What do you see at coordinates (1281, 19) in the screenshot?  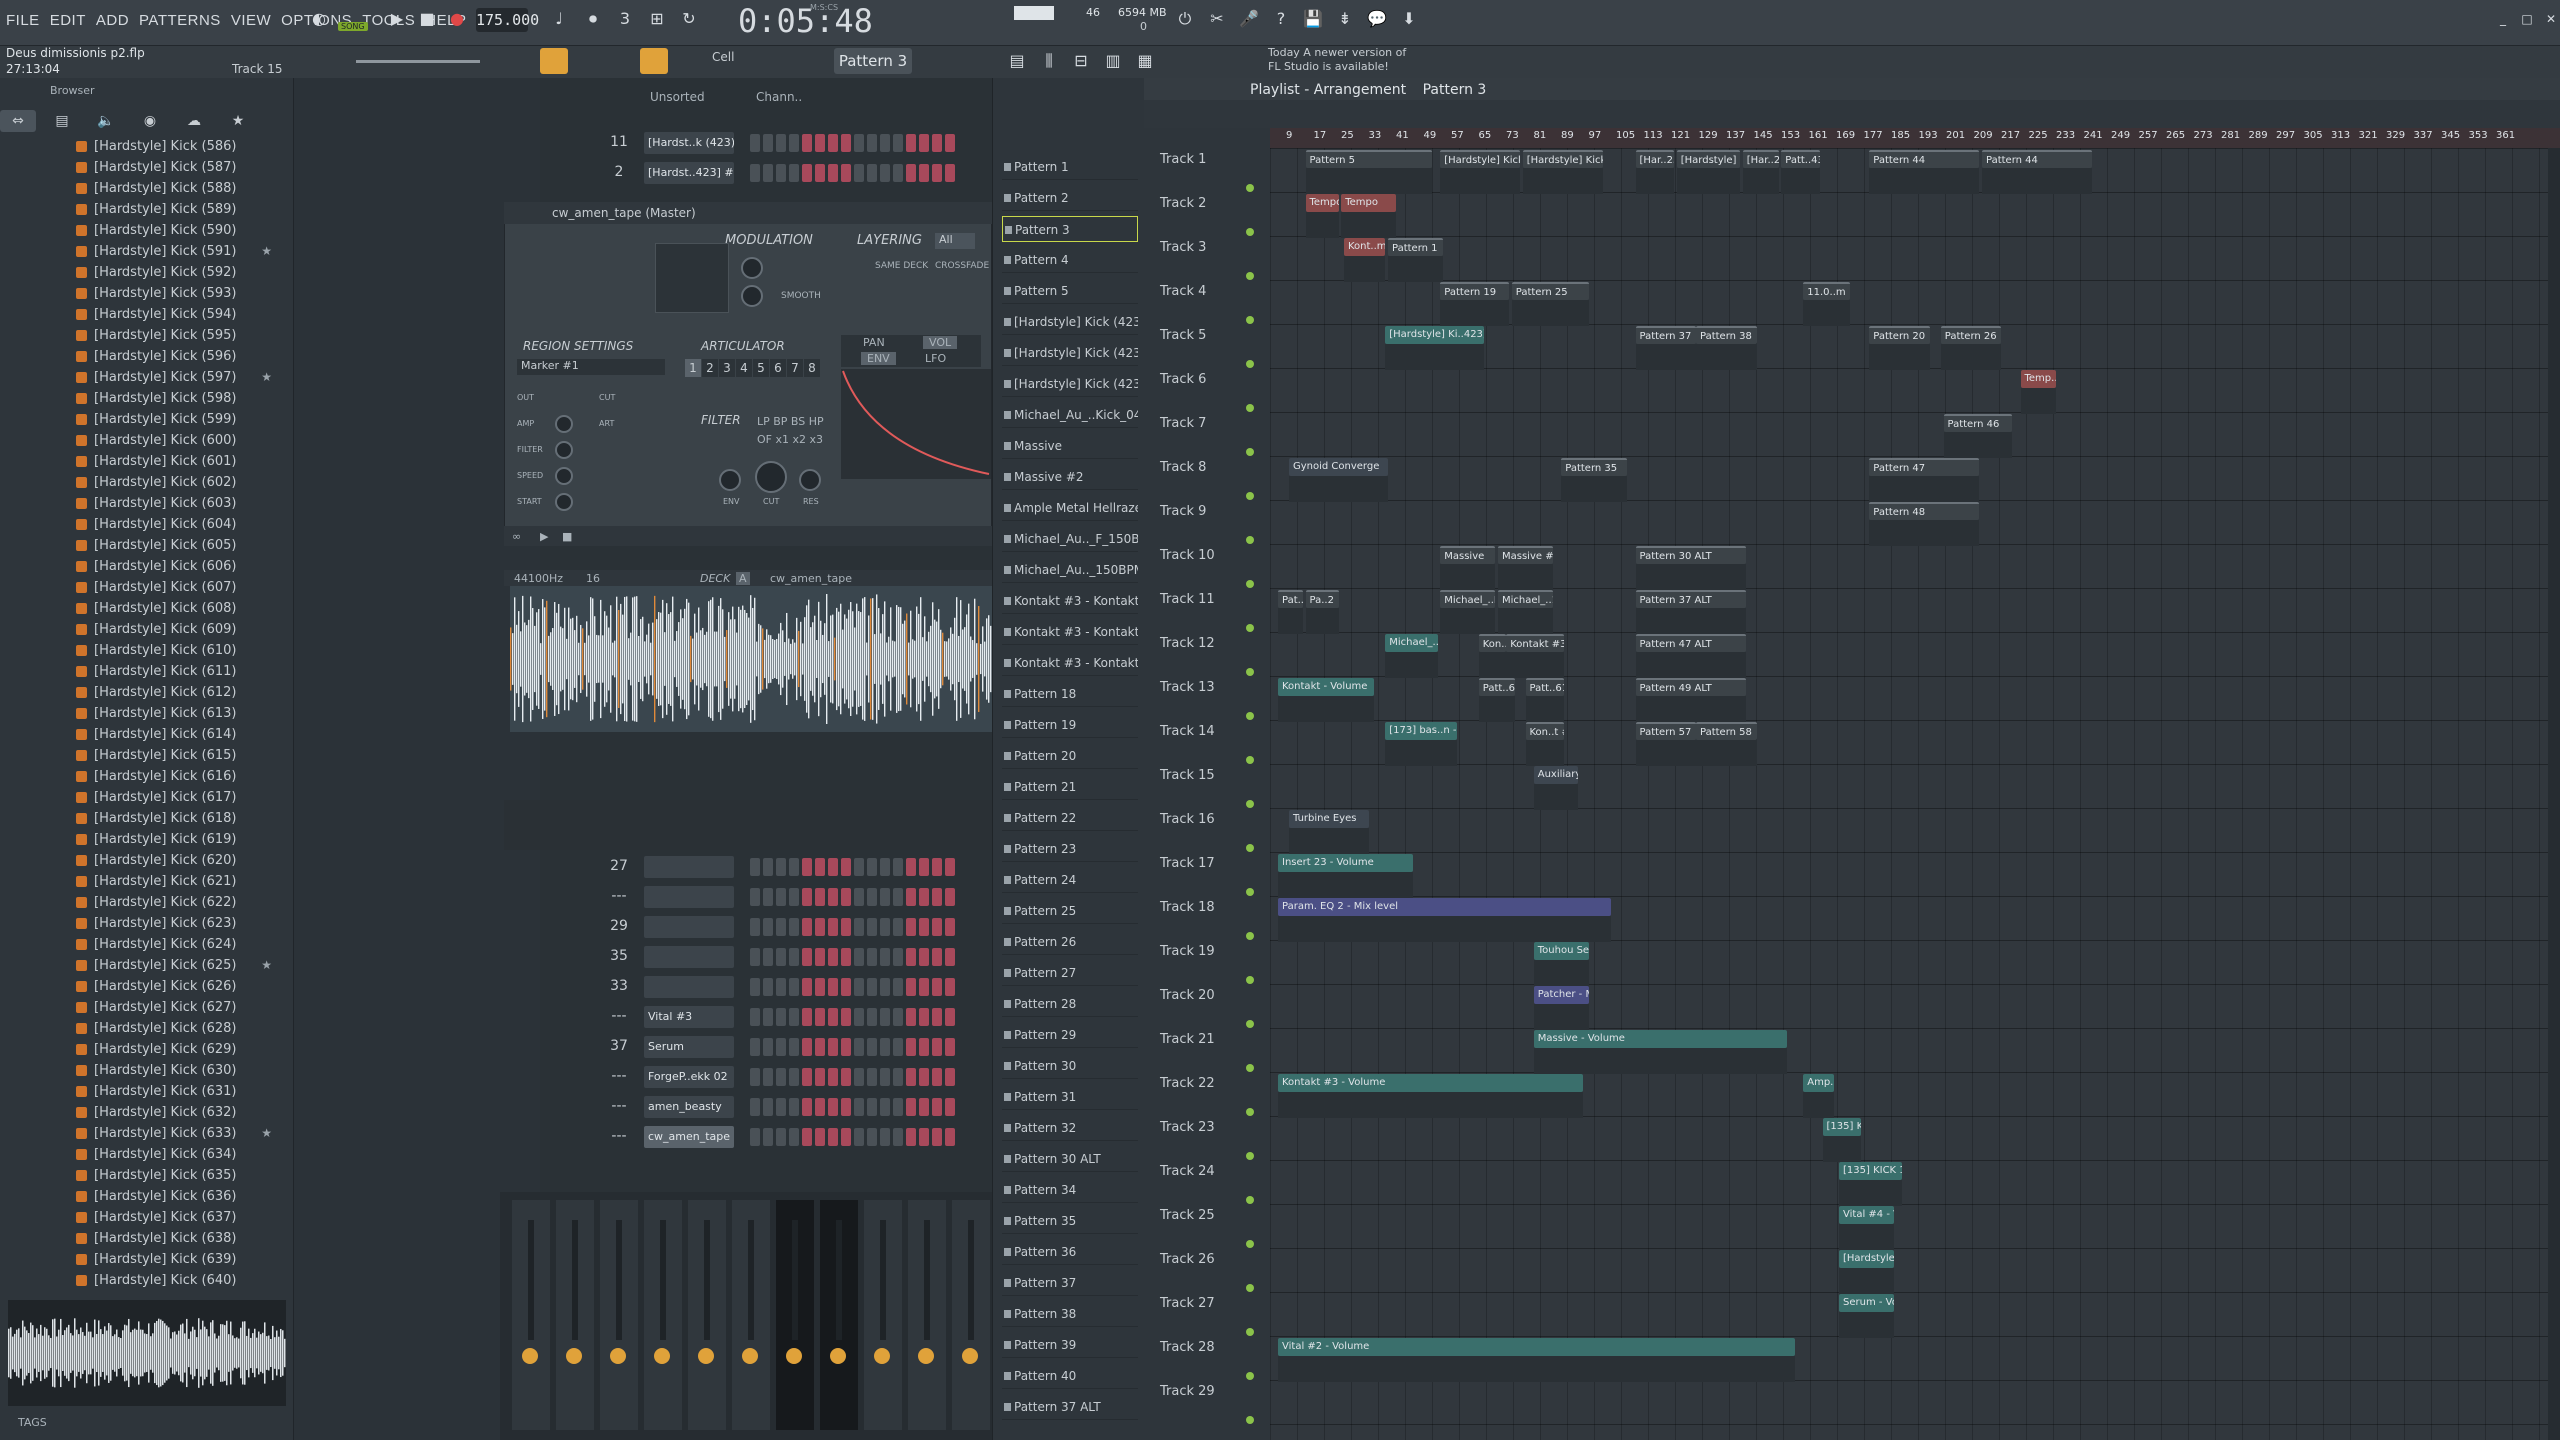 I see `help-icon: ?` at bounding box center [1281, 19].